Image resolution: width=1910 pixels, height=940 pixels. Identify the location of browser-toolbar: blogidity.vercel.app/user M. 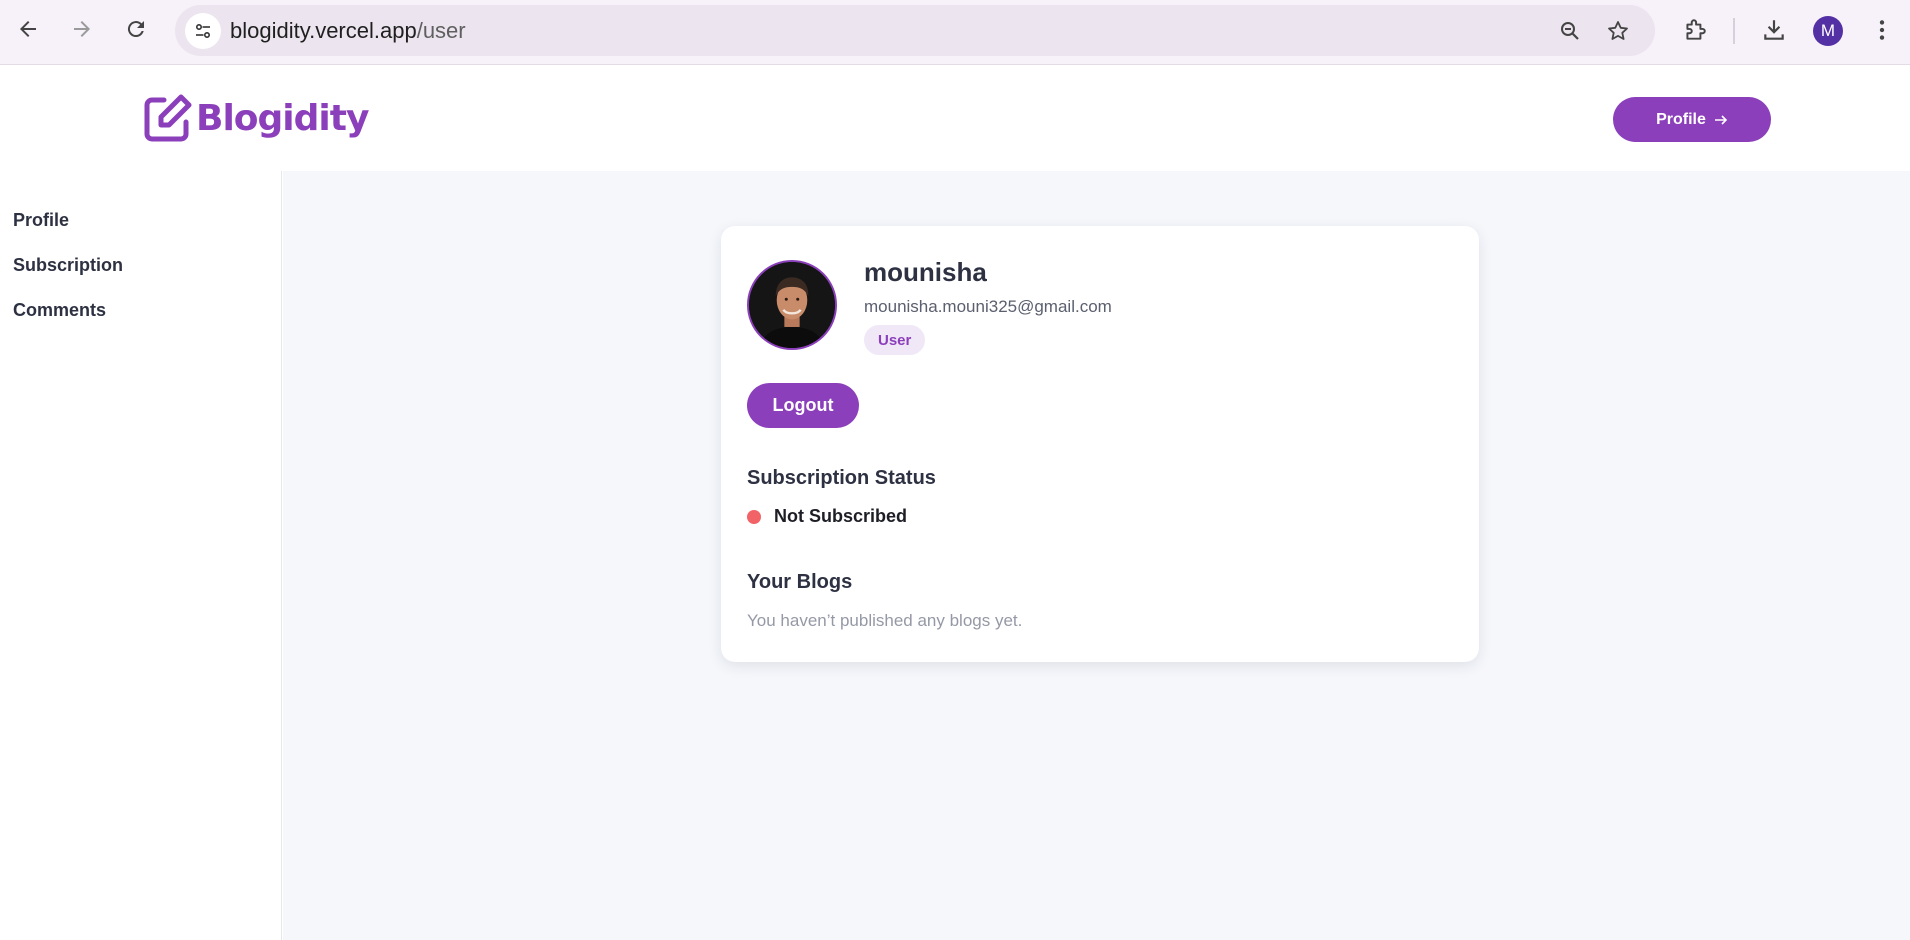
(955, 32).